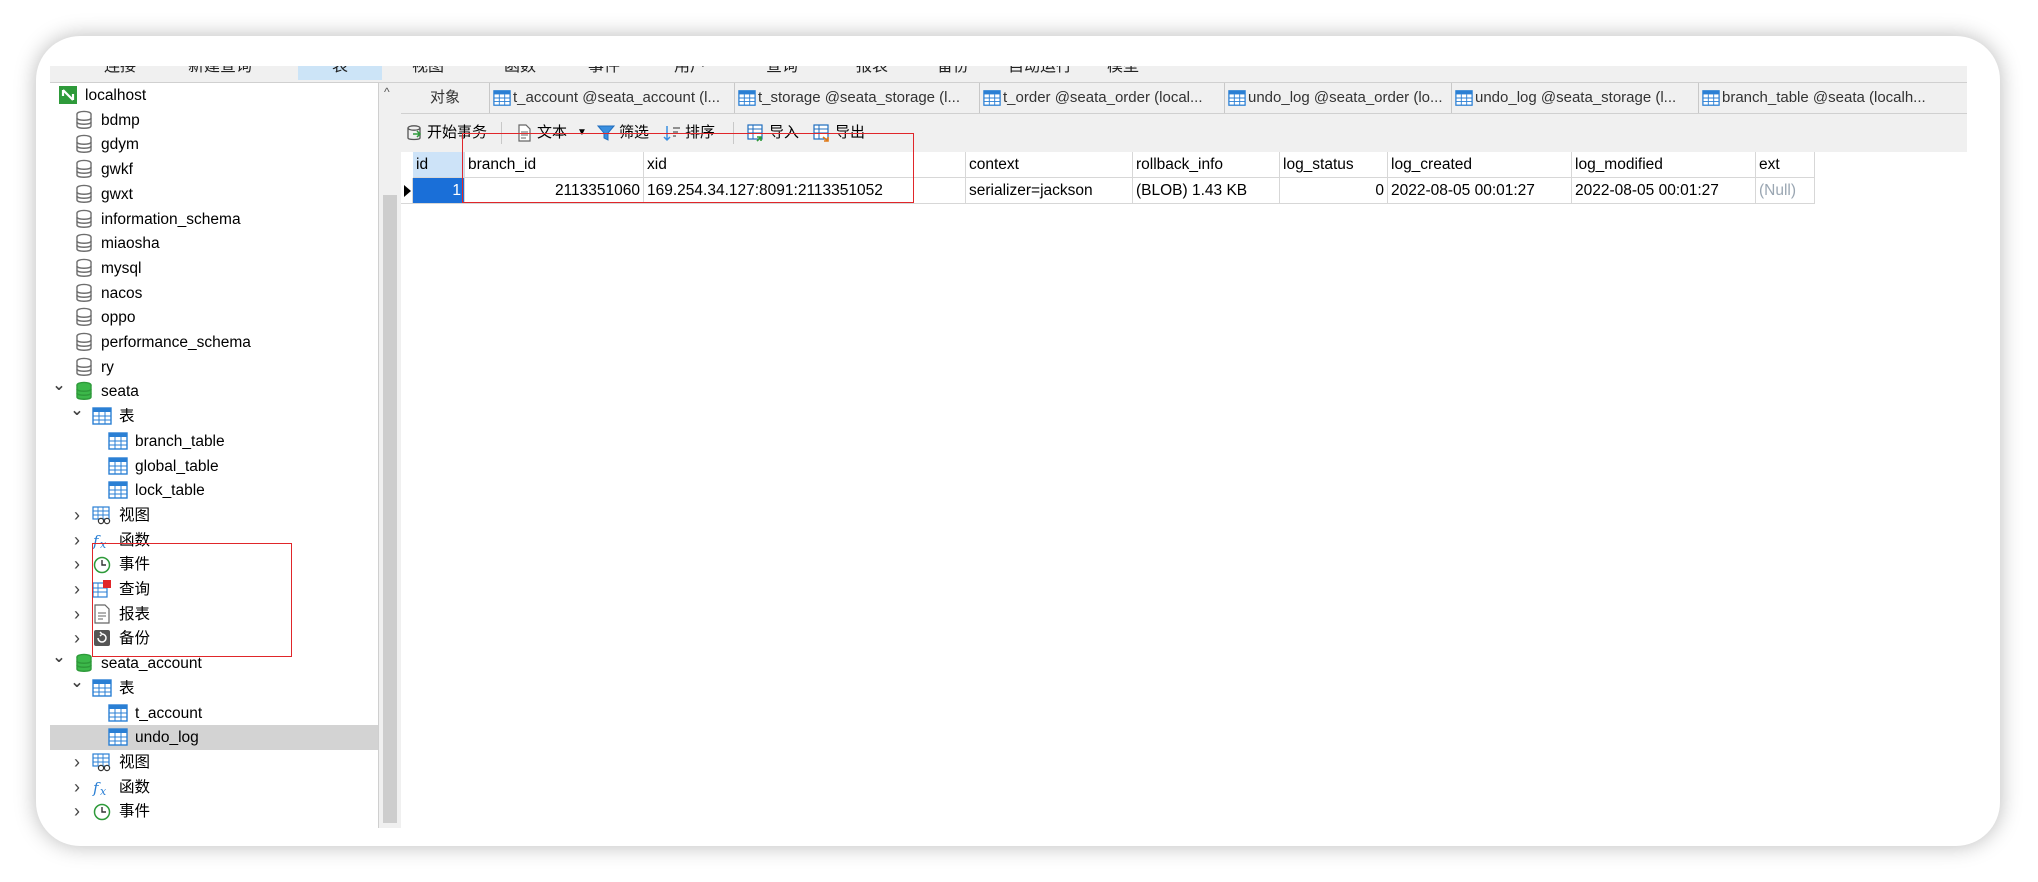  What do you see at coordinates (135, 589) in the screenshot?
I see `group-label: 查询` at bounding box center [135, 589].